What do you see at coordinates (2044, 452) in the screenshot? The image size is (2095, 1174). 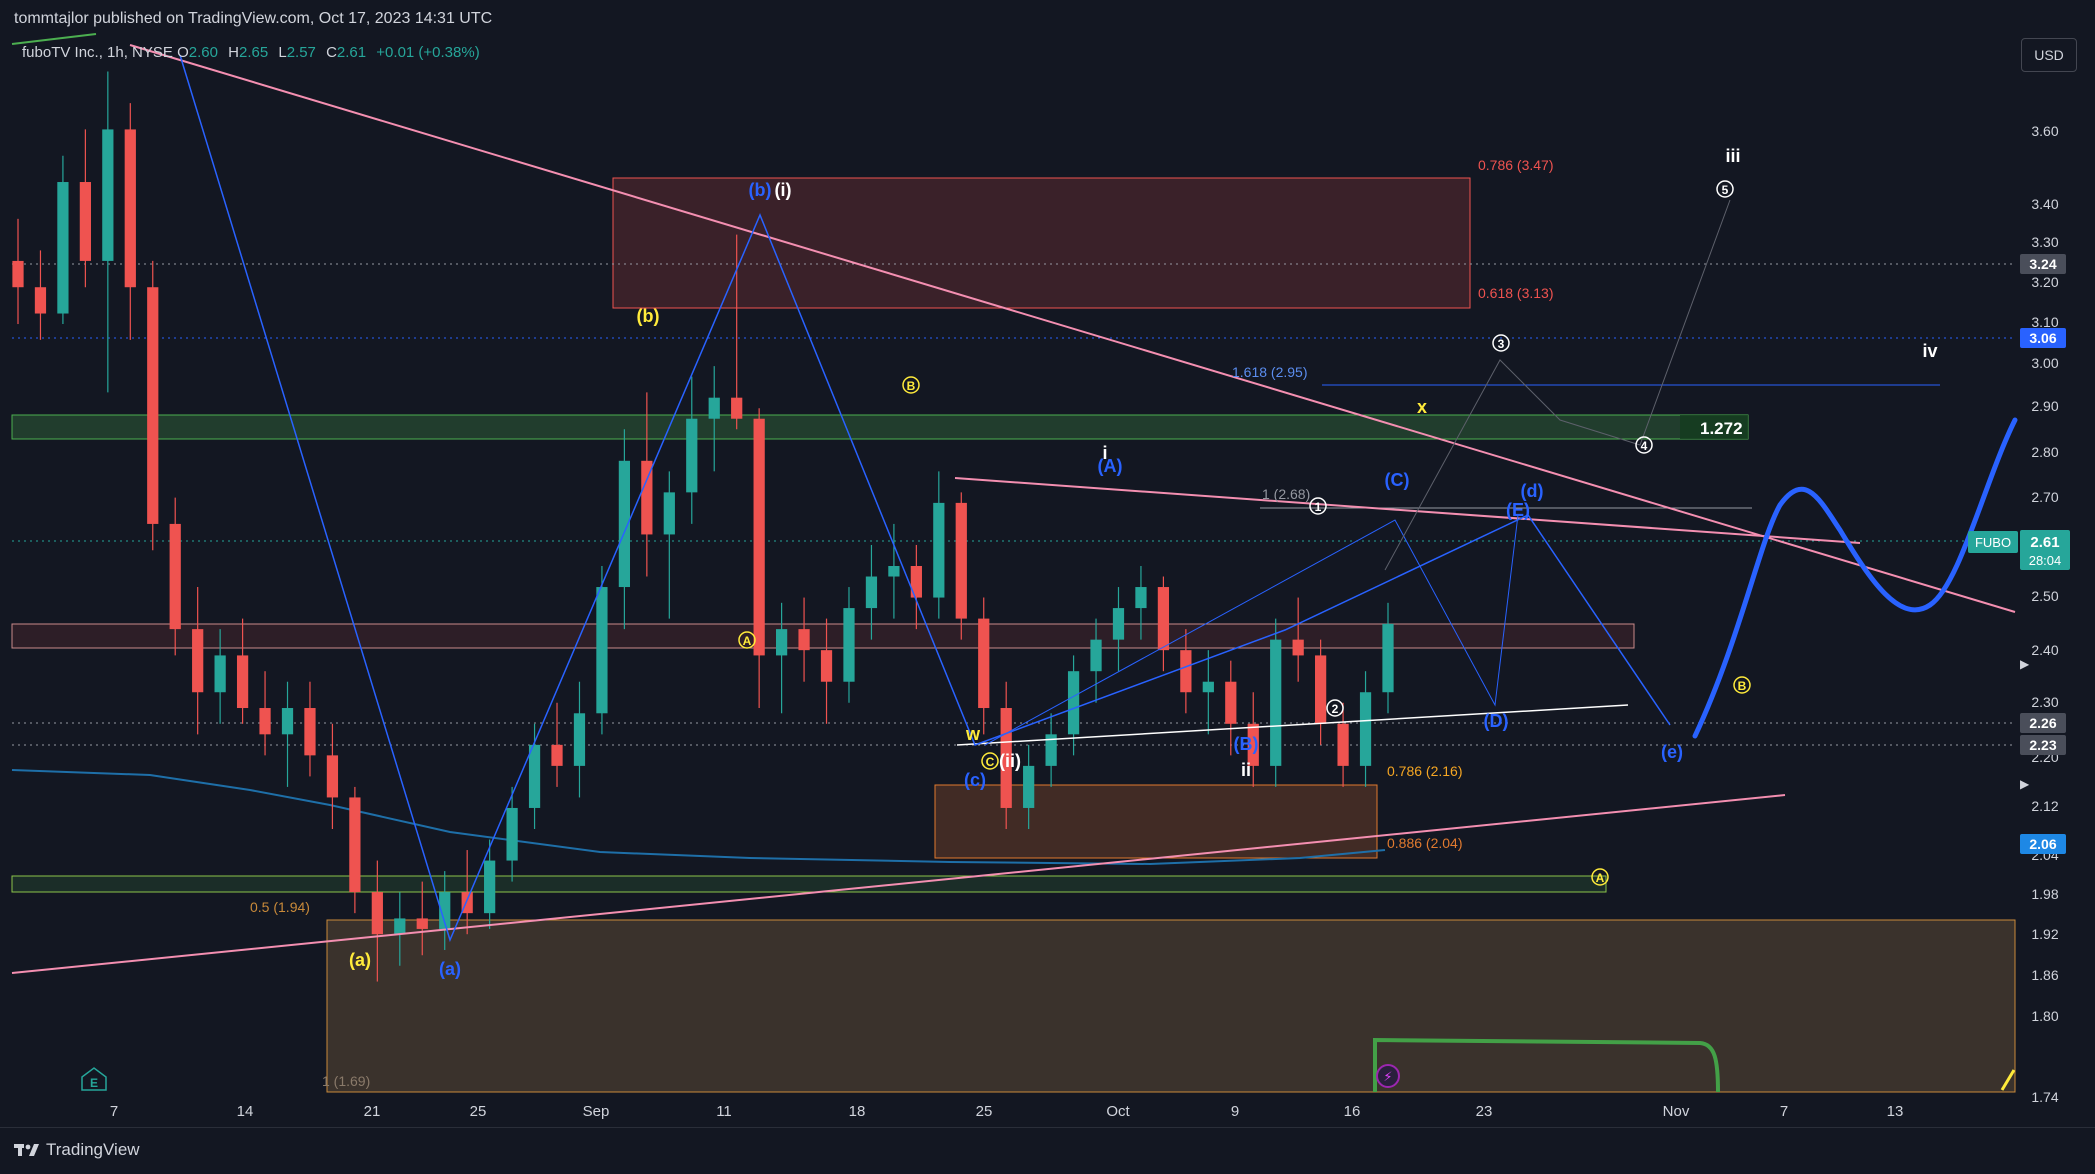 I see `y-tick-label: 2.80` at bounding box center [2044, 452].